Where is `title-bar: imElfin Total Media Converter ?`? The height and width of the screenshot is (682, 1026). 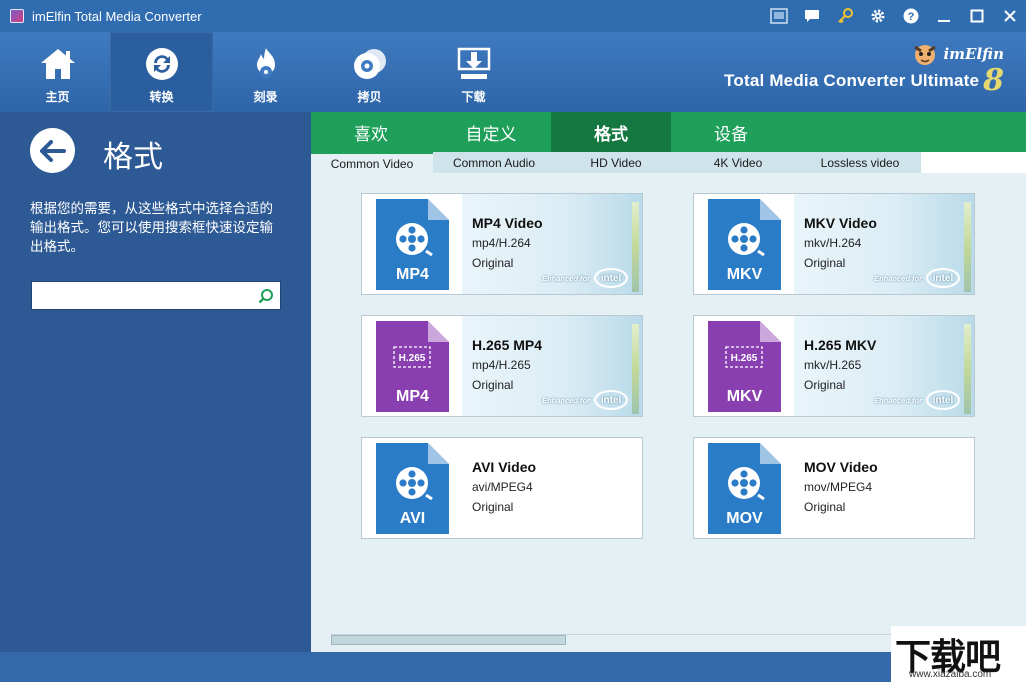
title-bar: imElfin Total Media Converter ? is located at coordinates (513, 16).